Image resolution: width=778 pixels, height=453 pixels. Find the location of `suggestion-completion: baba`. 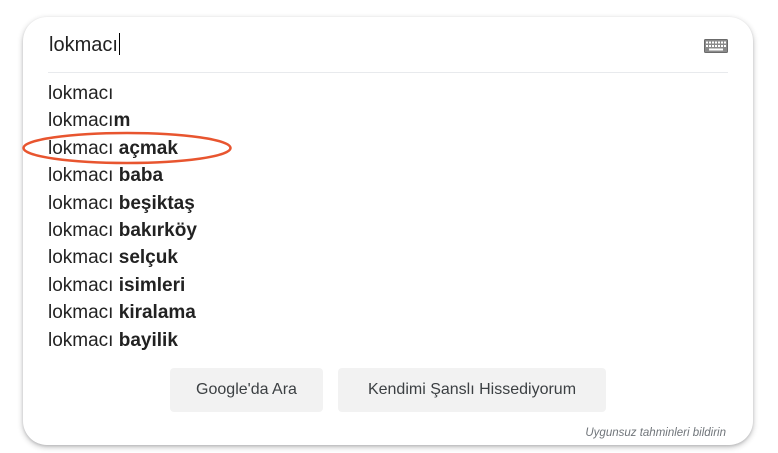

suggestion-completion: baba is located at coordinates (141, 176).